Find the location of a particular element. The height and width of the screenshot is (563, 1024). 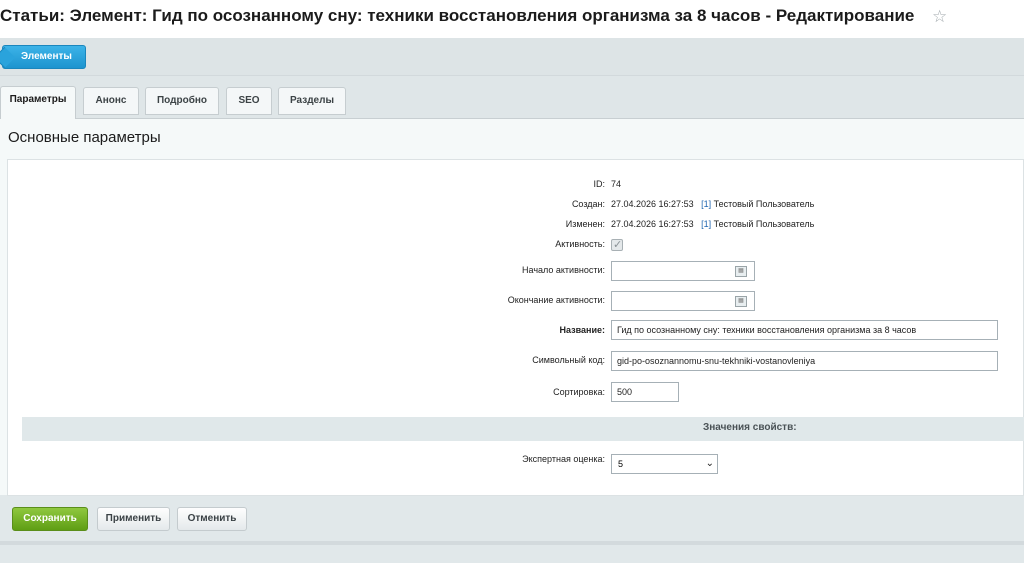

active-from-label: Начало активности: is located at coordinates (563, 270).